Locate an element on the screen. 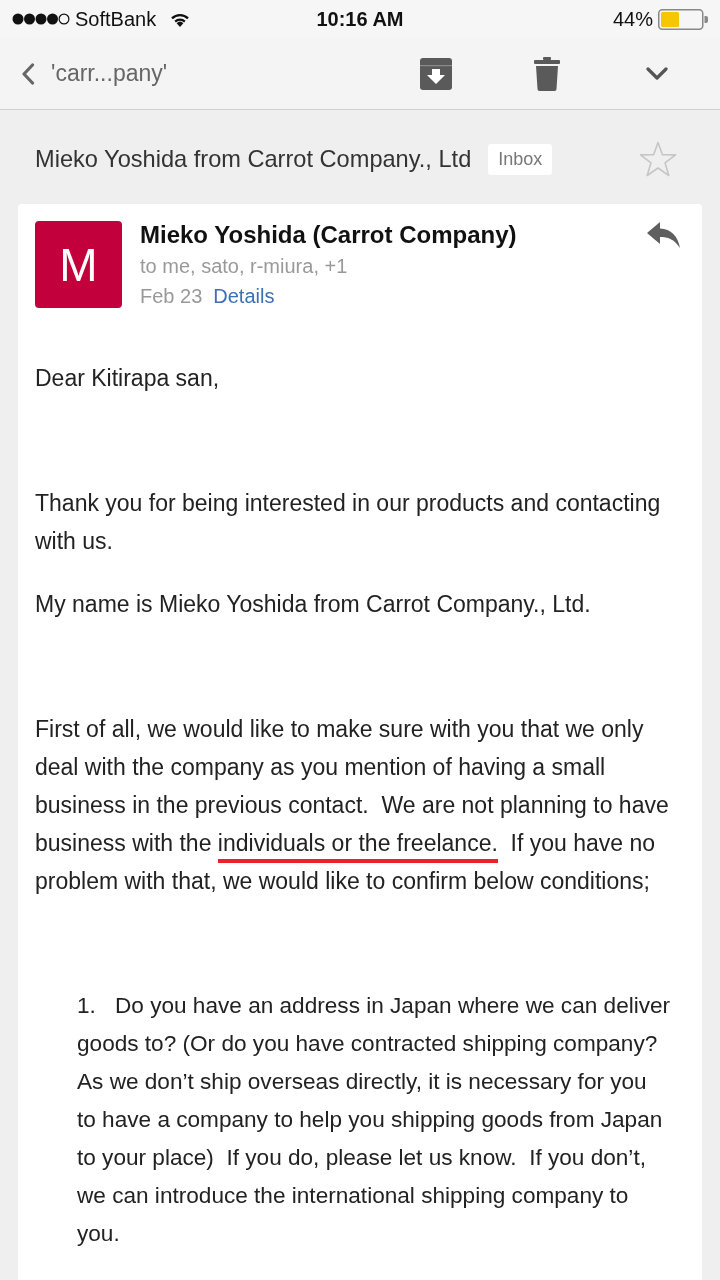  battery-percent: 44% is located at coordinates (632, 19).